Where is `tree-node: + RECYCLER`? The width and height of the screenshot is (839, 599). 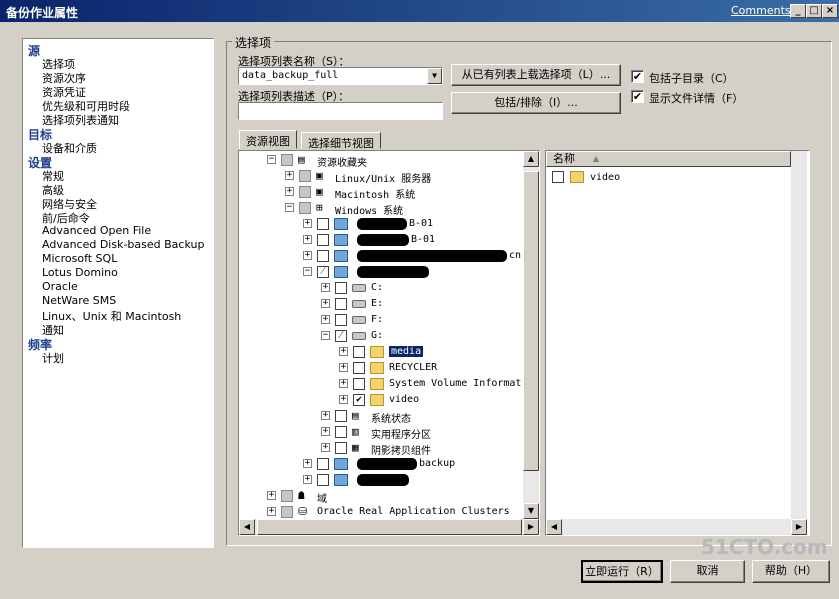
tree-node: + RECYCLER is located at coordinates (384, 368).